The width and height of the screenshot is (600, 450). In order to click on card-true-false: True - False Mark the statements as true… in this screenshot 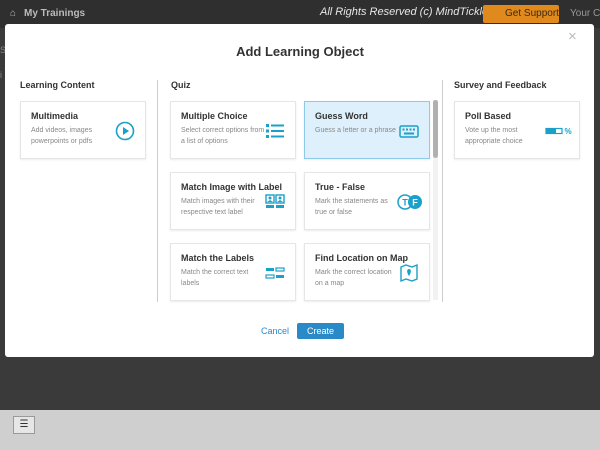, I will do `click(367, 201)`.